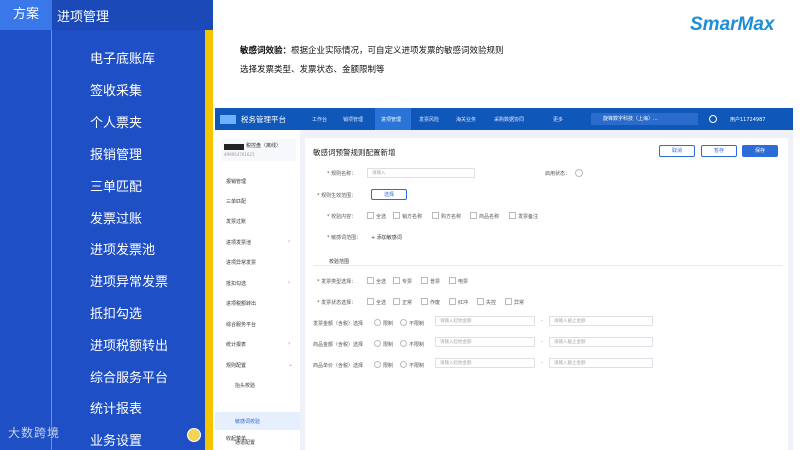 This screenshot has width=800, height=450. I want to click on scope-label: * 规则生效范围：, so click(337, 196).